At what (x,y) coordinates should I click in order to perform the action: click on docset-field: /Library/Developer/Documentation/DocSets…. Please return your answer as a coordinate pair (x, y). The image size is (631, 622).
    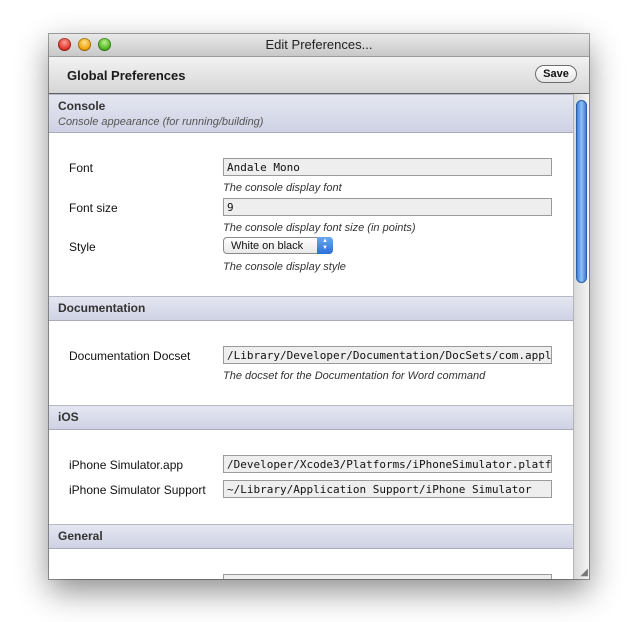
    Looking at the image, I should click on (387, 355).